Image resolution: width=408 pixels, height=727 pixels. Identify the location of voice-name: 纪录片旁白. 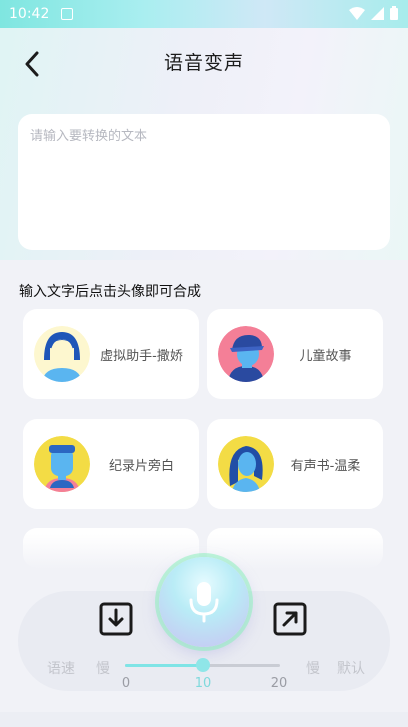
(141, 466).